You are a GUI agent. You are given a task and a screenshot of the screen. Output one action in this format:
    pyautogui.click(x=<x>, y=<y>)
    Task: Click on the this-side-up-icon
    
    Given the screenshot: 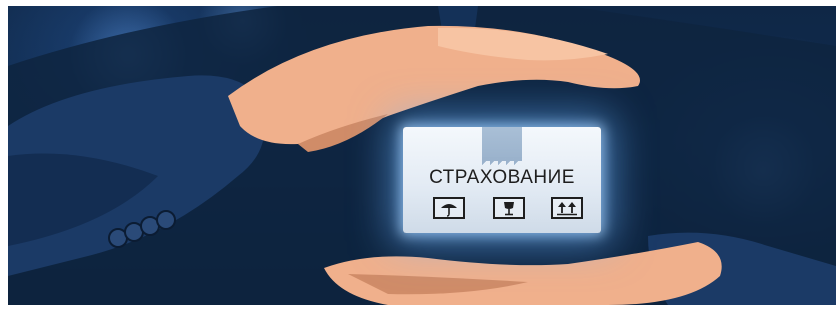 What is the action you would take?
    pyautogui.click(x=567, y=208)
    